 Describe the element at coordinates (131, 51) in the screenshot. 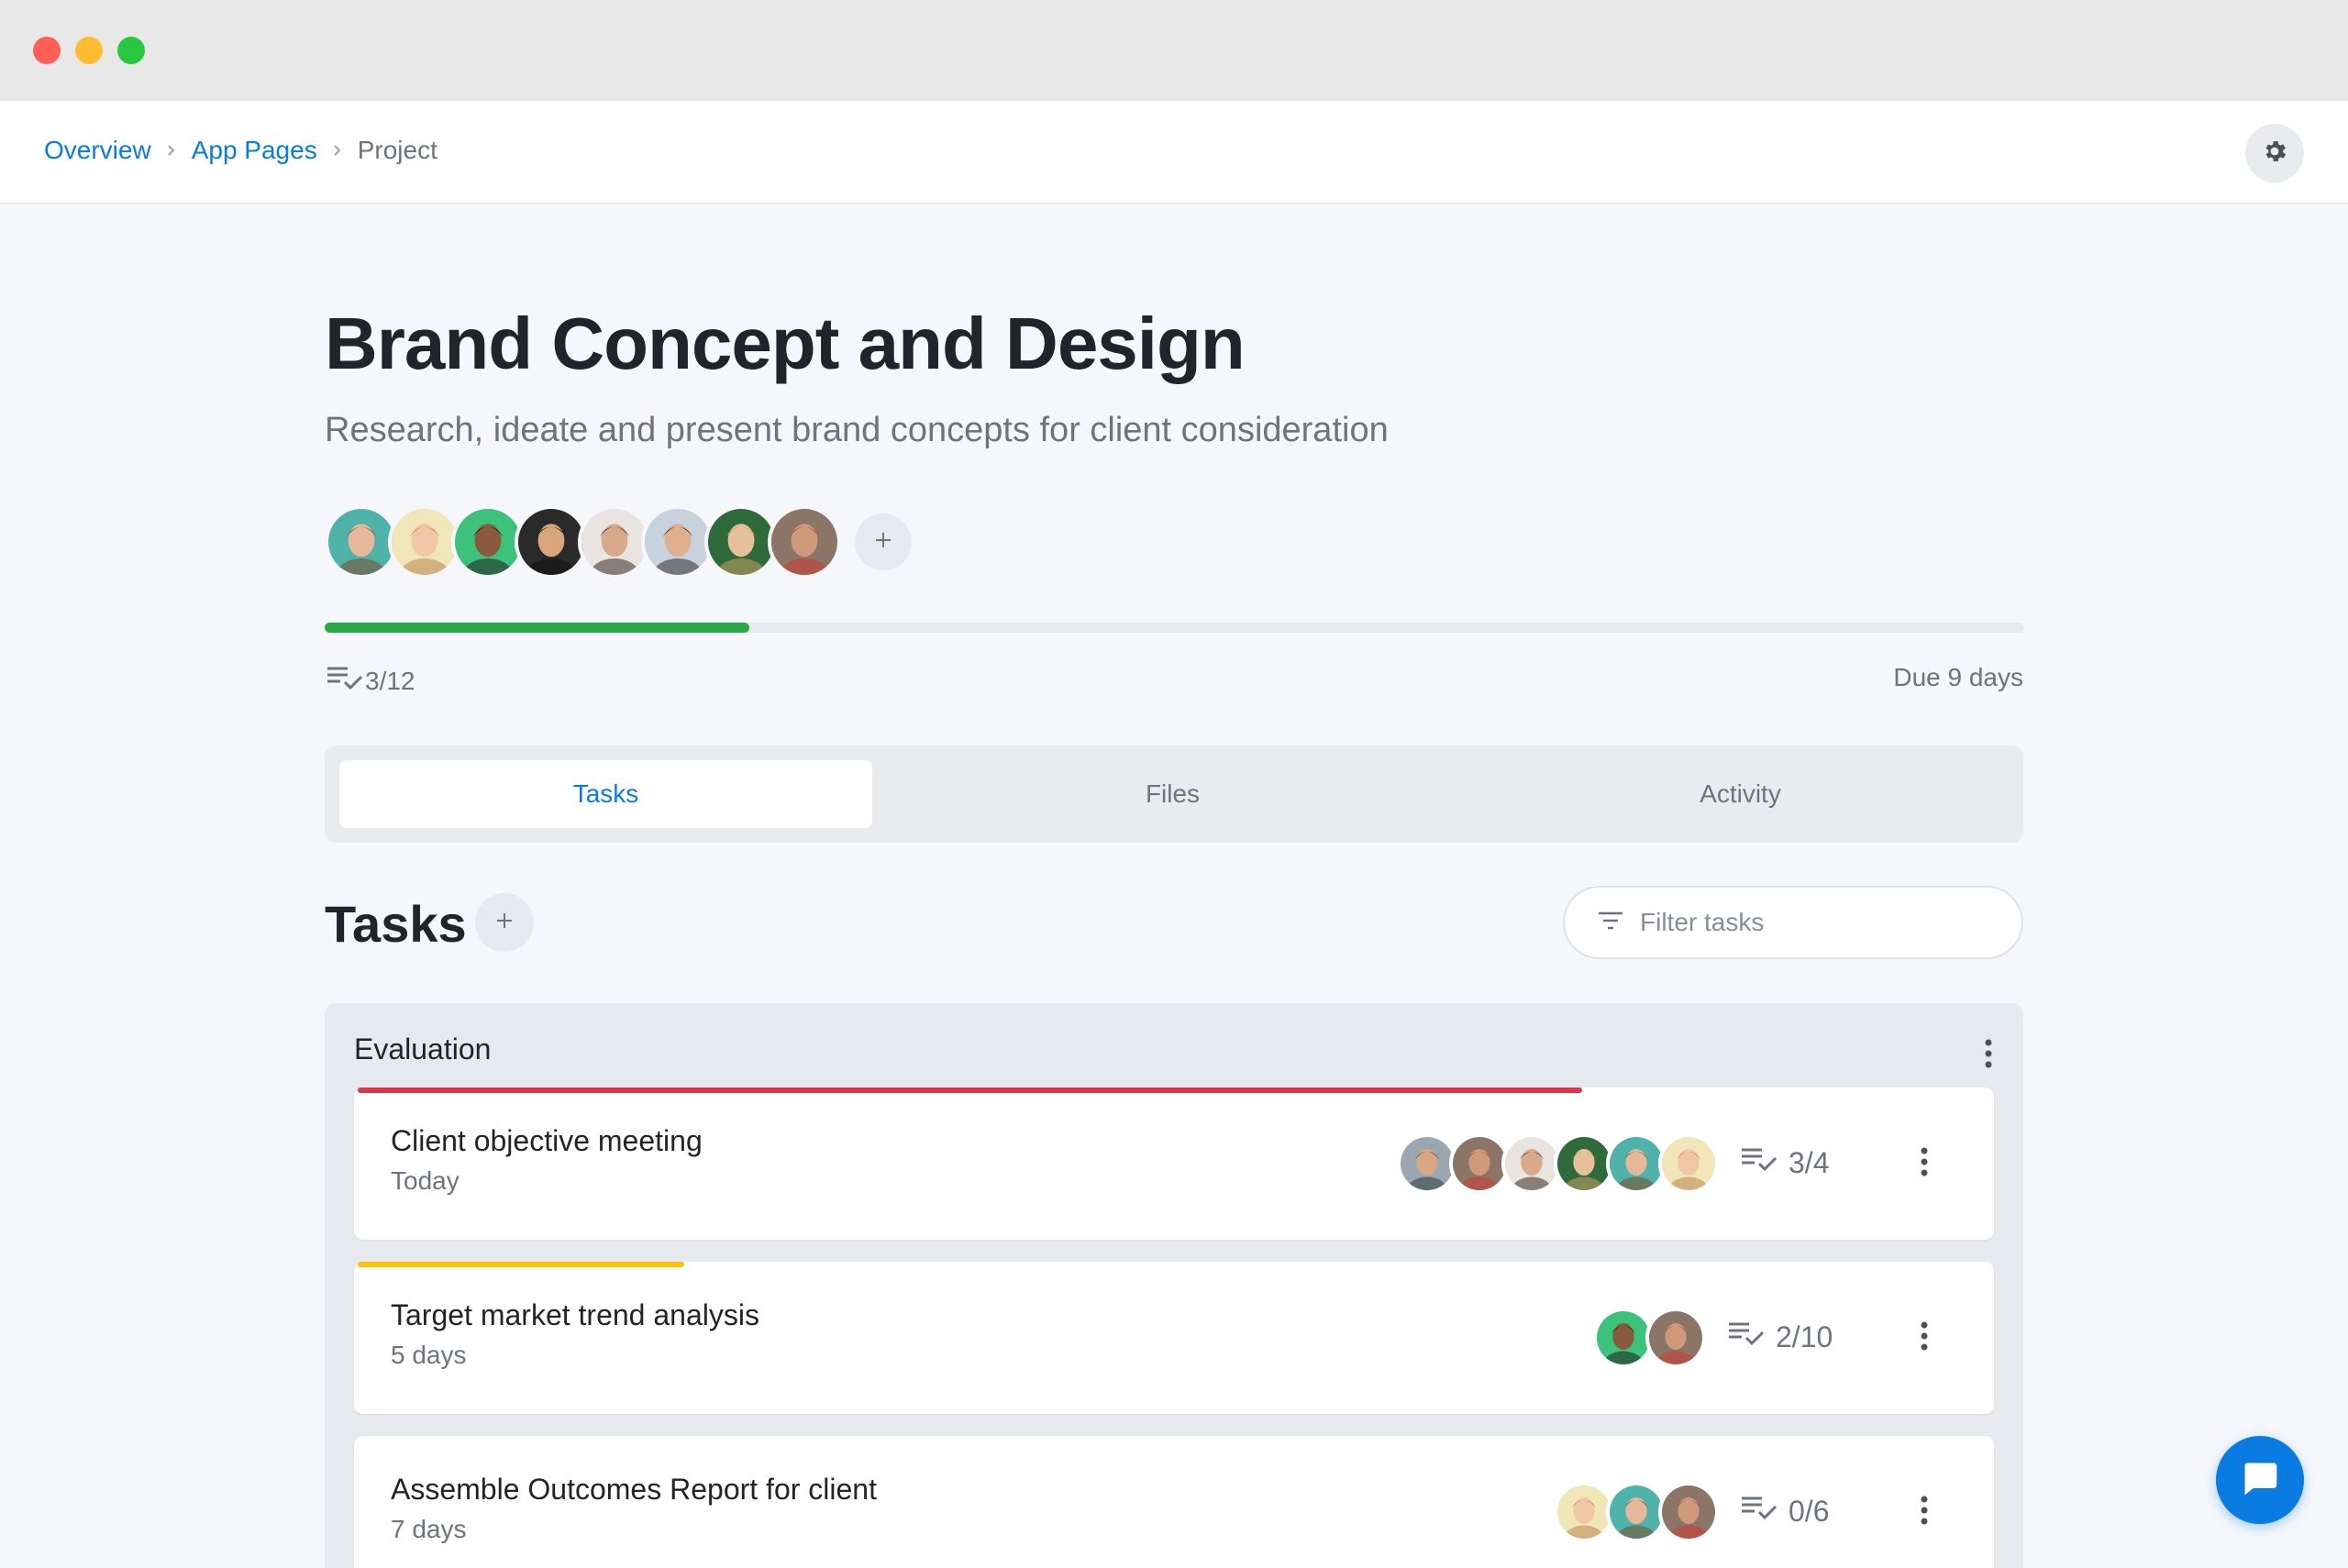

I see `maximize-window-button` at that location.